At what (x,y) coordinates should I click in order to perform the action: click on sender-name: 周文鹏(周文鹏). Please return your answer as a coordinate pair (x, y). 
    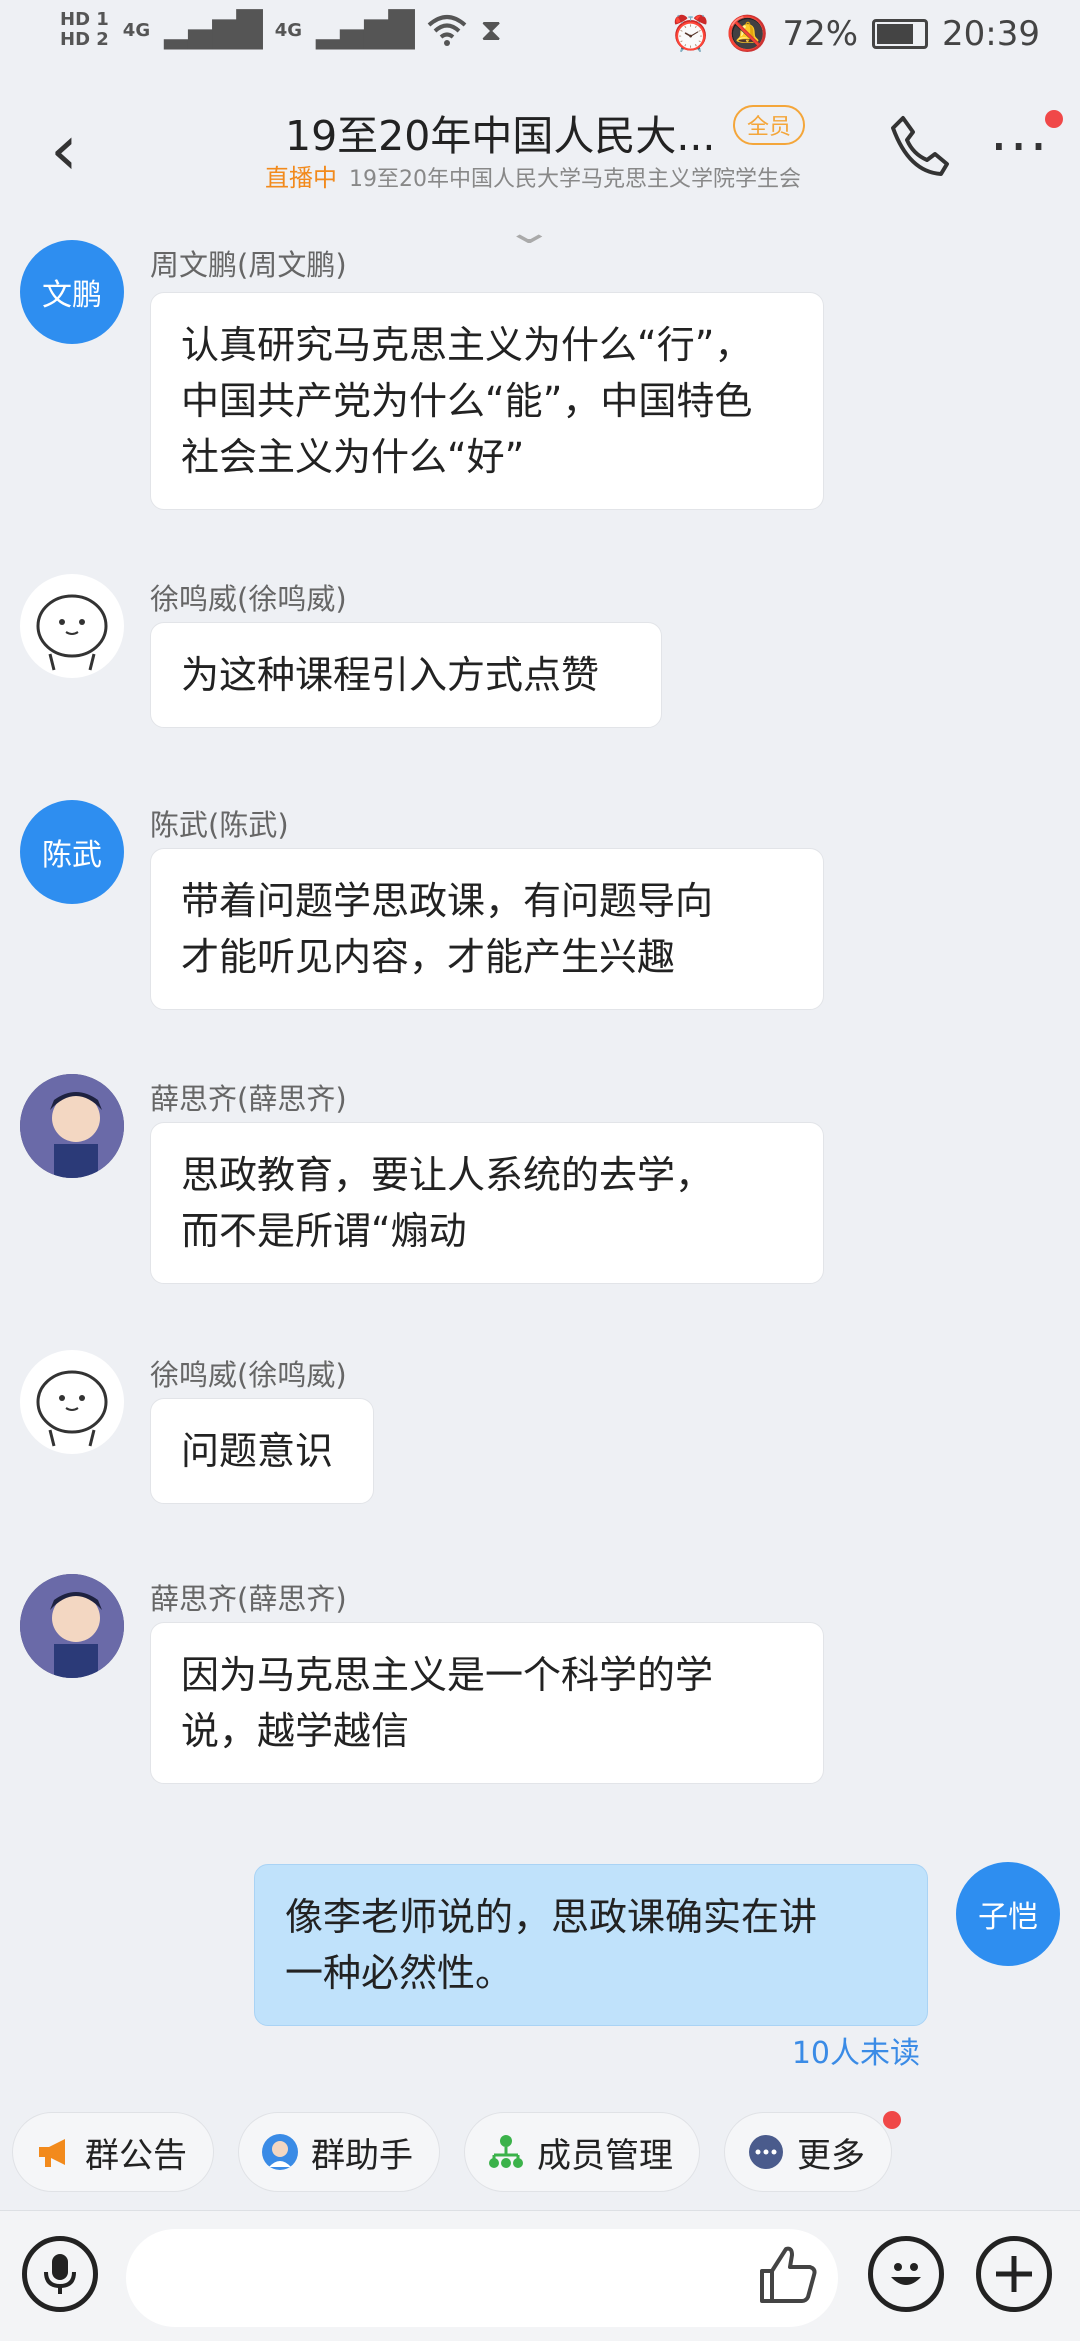
    Looking at the image, I should click on (248, 265).